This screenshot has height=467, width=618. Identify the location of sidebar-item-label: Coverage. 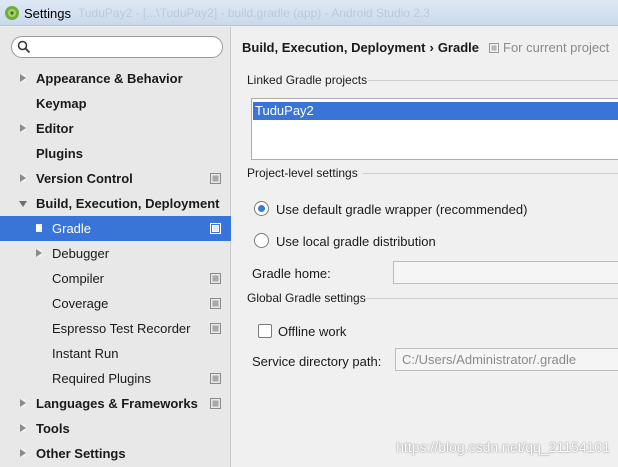
(80, 303).